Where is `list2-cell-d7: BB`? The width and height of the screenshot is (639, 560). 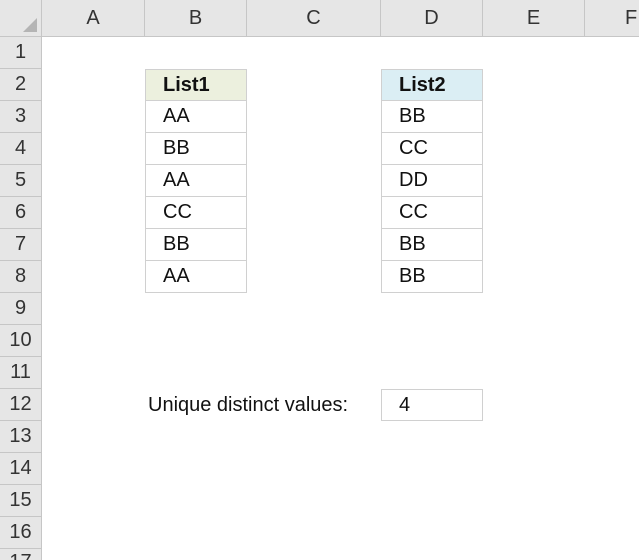 list2-cell-d7: BB is located at coordinates (432, 245).